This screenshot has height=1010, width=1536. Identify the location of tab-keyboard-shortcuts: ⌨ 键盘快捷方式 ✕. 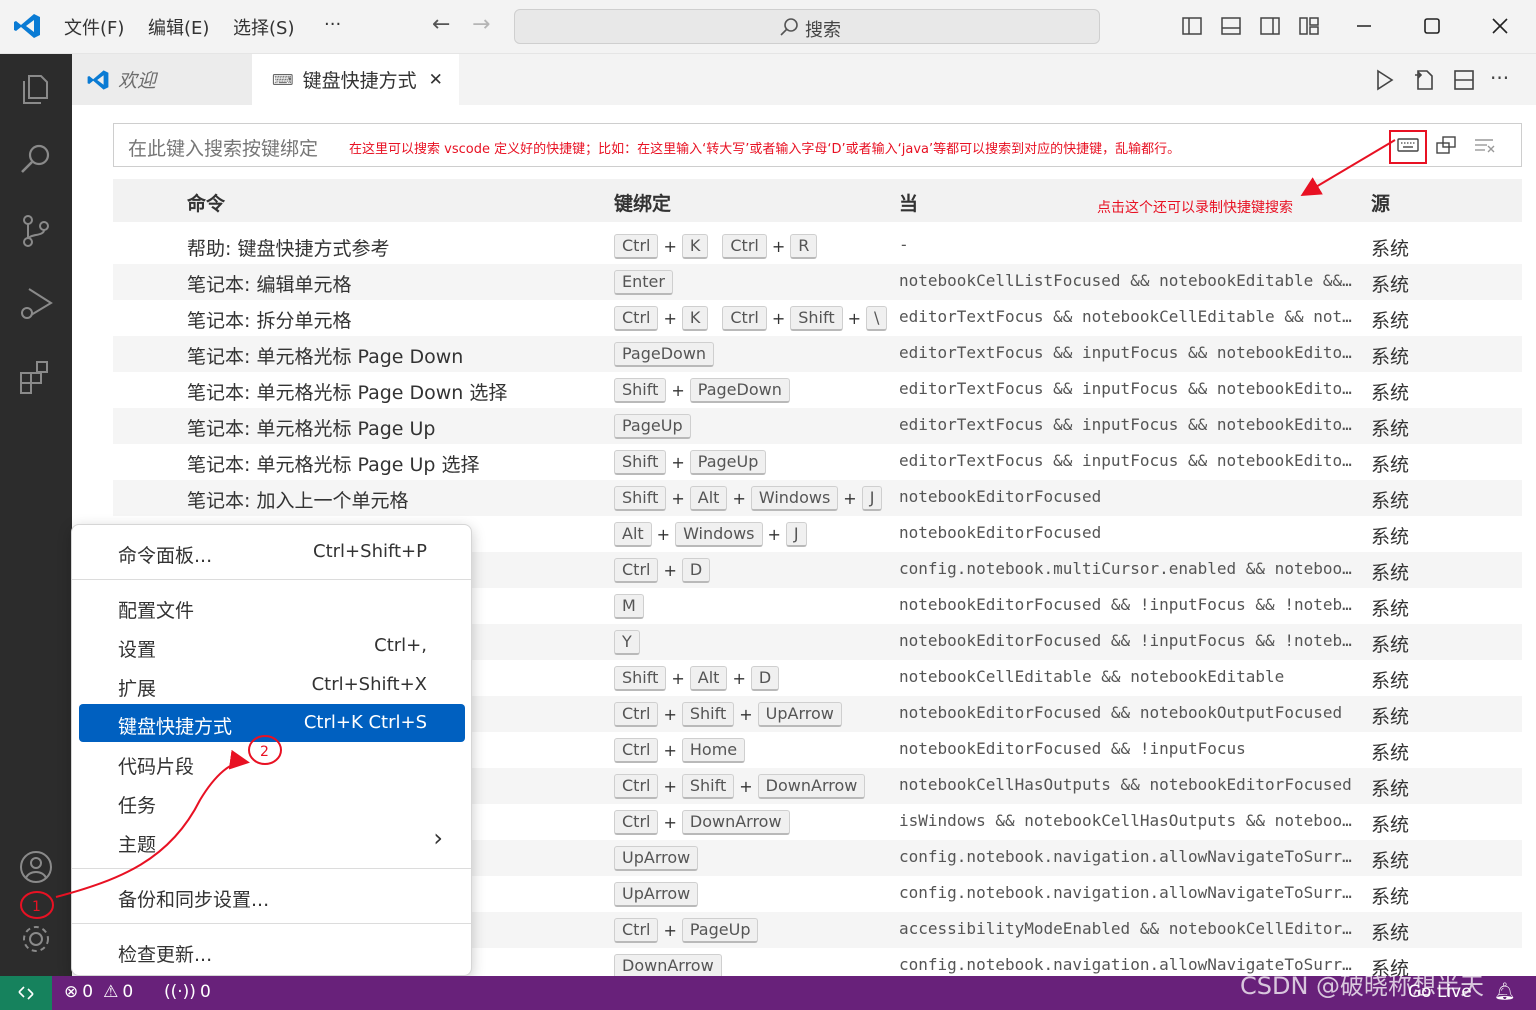
(355, 79).